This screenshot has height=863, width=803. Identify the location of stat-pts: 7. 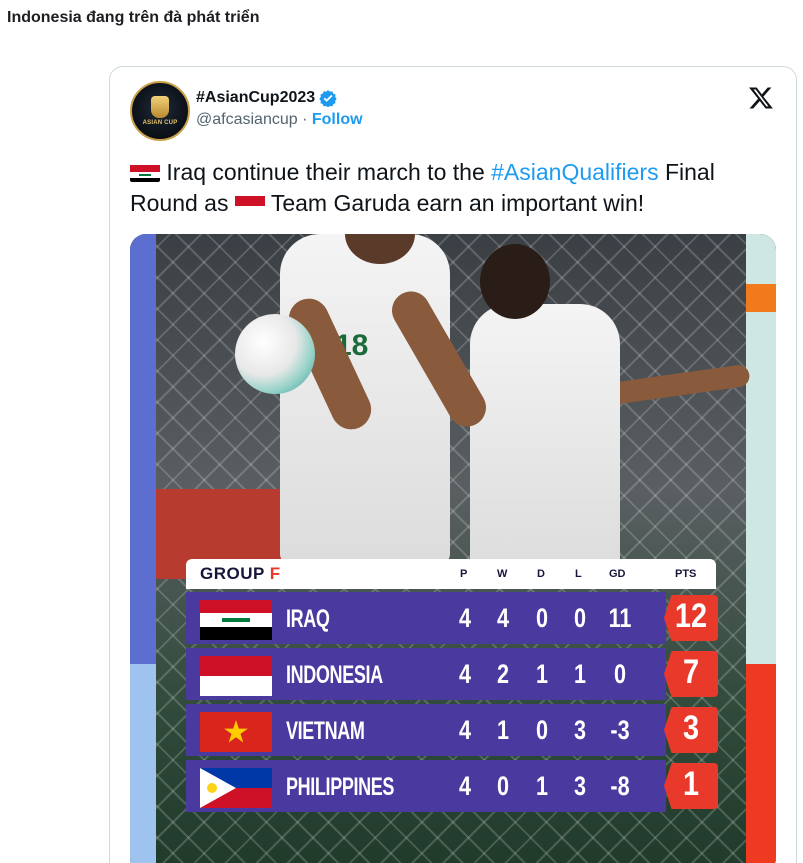
(691, 672).